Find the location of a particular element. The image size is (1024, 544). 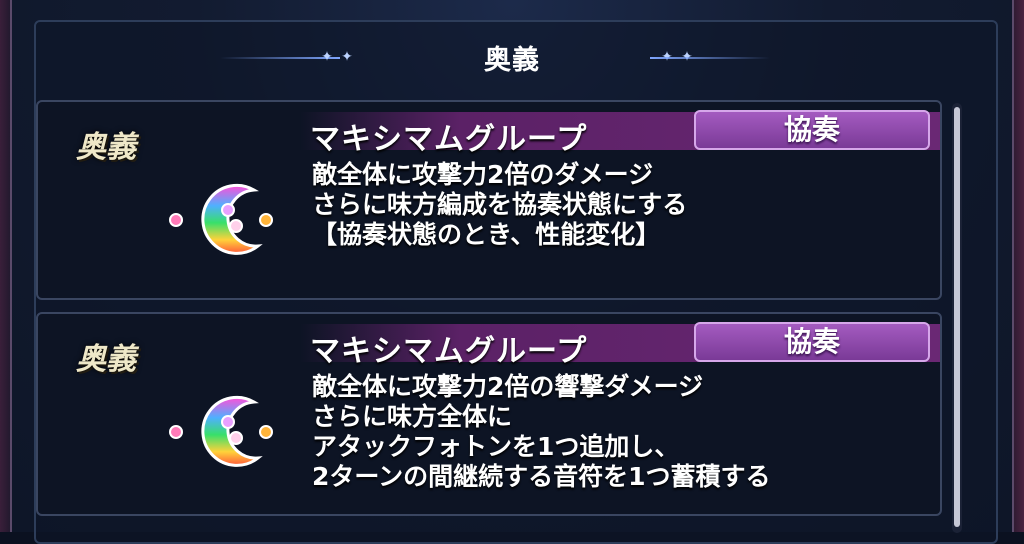

scrollbar-thumb is located at coordinates (957, 317).